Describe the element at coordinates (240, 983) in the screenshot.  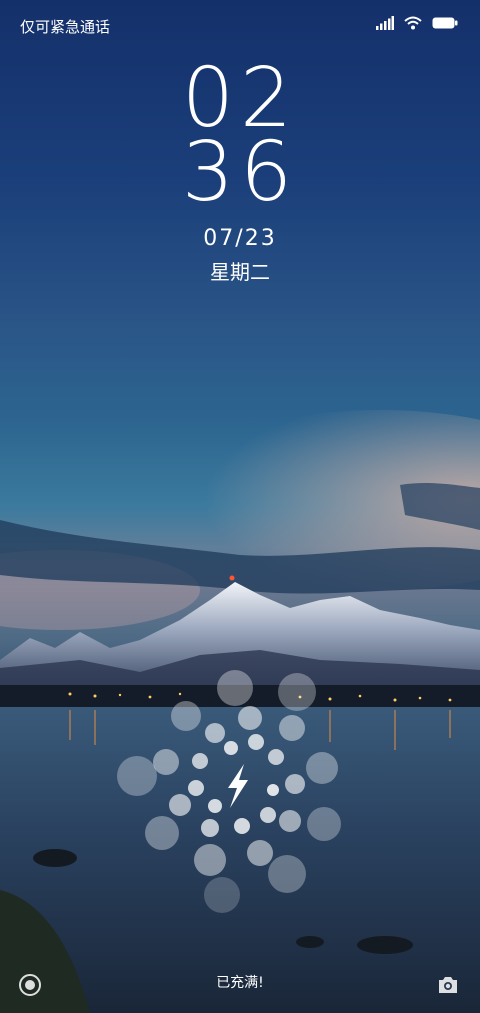
I see `charging-status: 已充满!` at that location.